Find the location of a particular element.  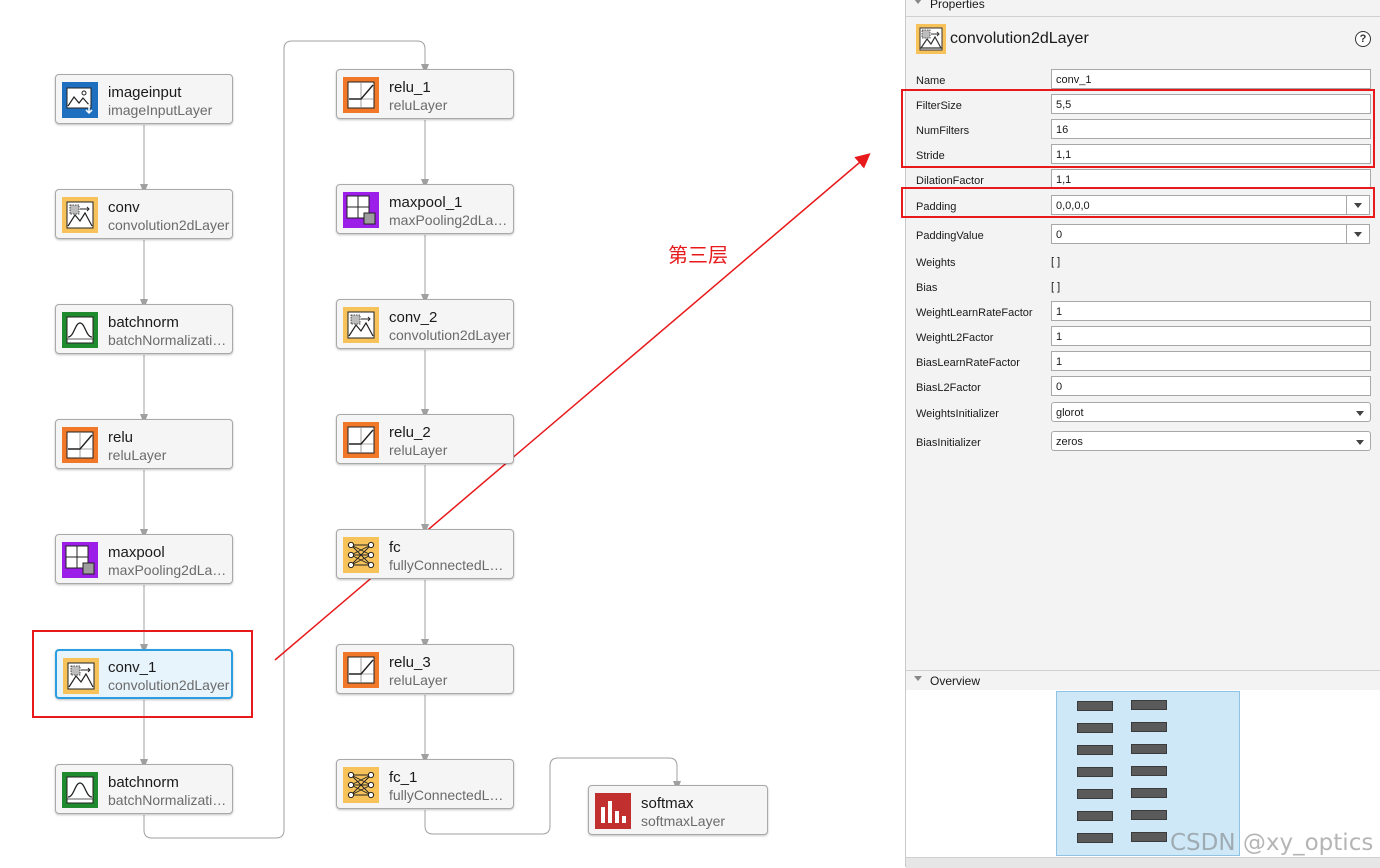

numfilters-field: 16 is located at coordinates (1211, 129).